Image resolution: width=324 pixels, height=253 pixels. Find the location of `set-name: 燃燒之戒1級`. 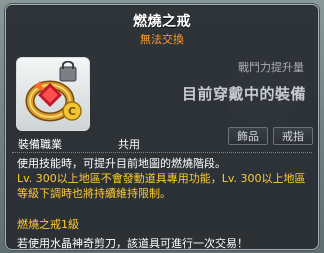

set-name: 燃燒之戒1級 is located at coordinates (48, 224).